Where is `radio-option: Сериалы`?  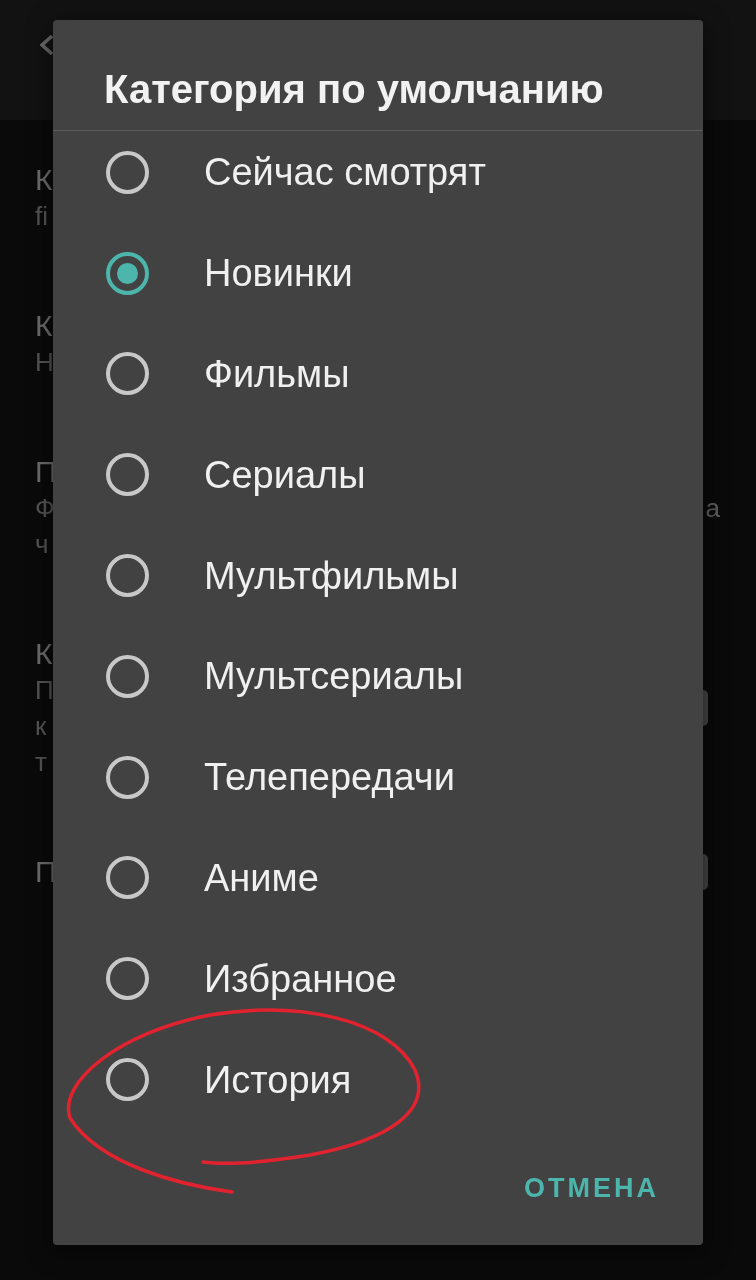
radio-option: Сериалы is located at coordinates (236, 474).